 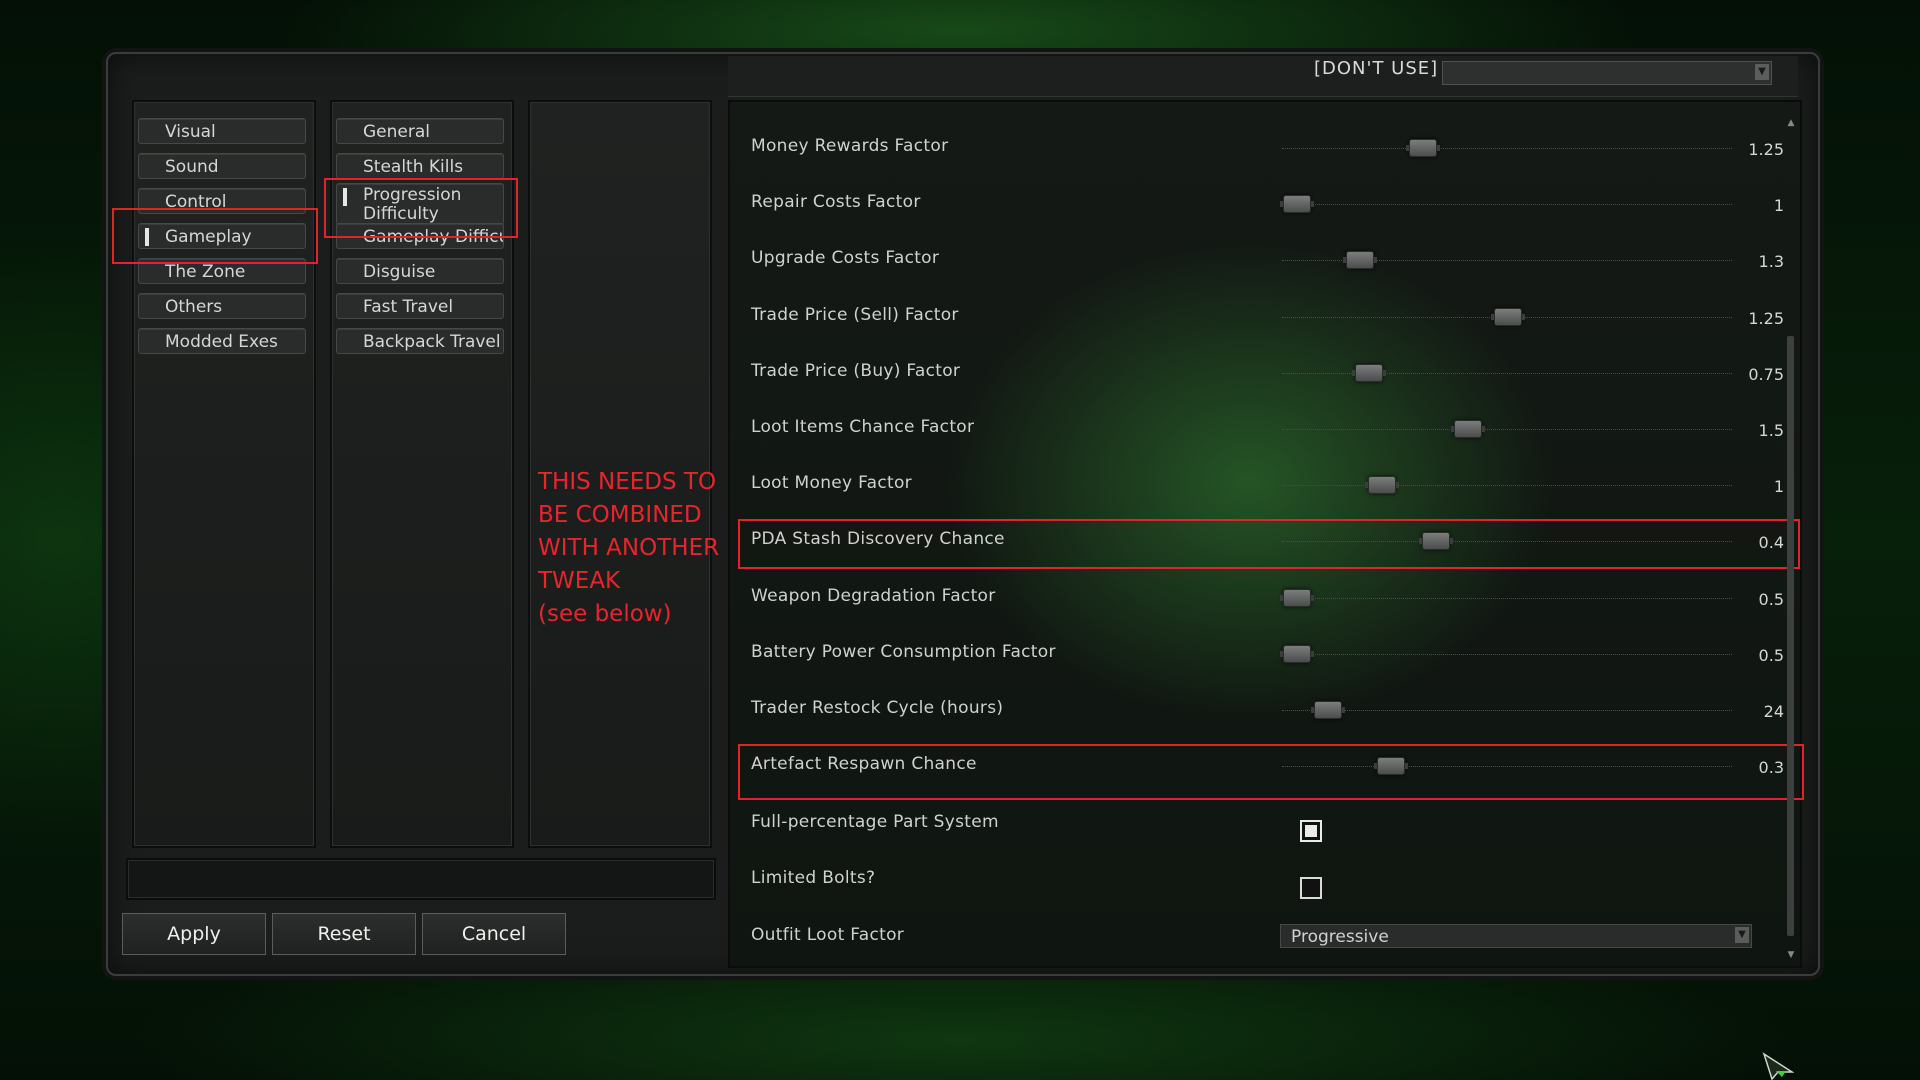 What do you see at coordinates (494, 934) in the screenshot?
I see `cancel-button: Cancel` at bounding box center [494, 934].